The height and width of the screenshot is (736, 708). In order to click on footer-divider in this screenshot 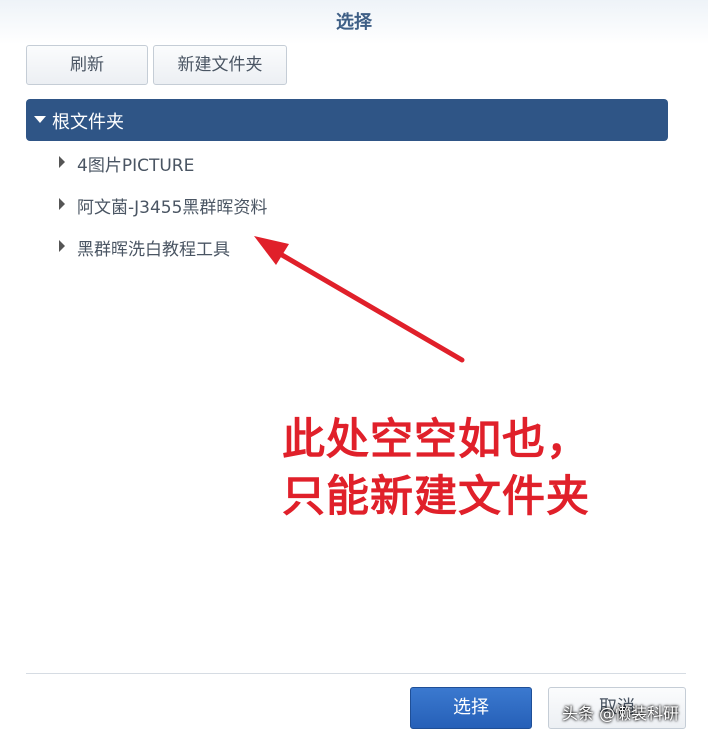, I will do `click(356, 673)`.